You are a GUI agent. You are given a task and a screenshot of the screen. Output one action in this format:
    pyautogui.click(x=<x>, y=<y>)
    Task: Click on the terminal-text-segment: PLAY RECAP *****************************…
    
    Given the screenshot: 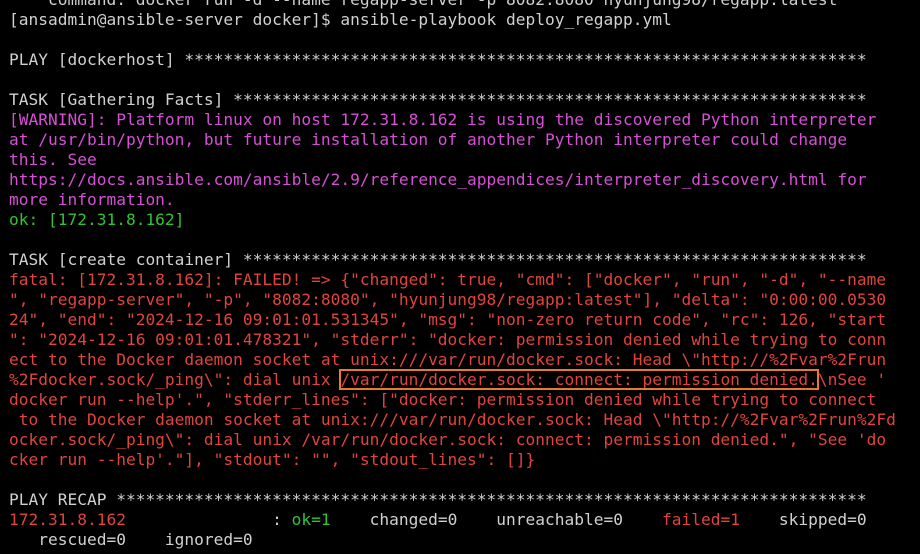 What is the action you would take?
    pyautogui.click(x=438, y=499)
    